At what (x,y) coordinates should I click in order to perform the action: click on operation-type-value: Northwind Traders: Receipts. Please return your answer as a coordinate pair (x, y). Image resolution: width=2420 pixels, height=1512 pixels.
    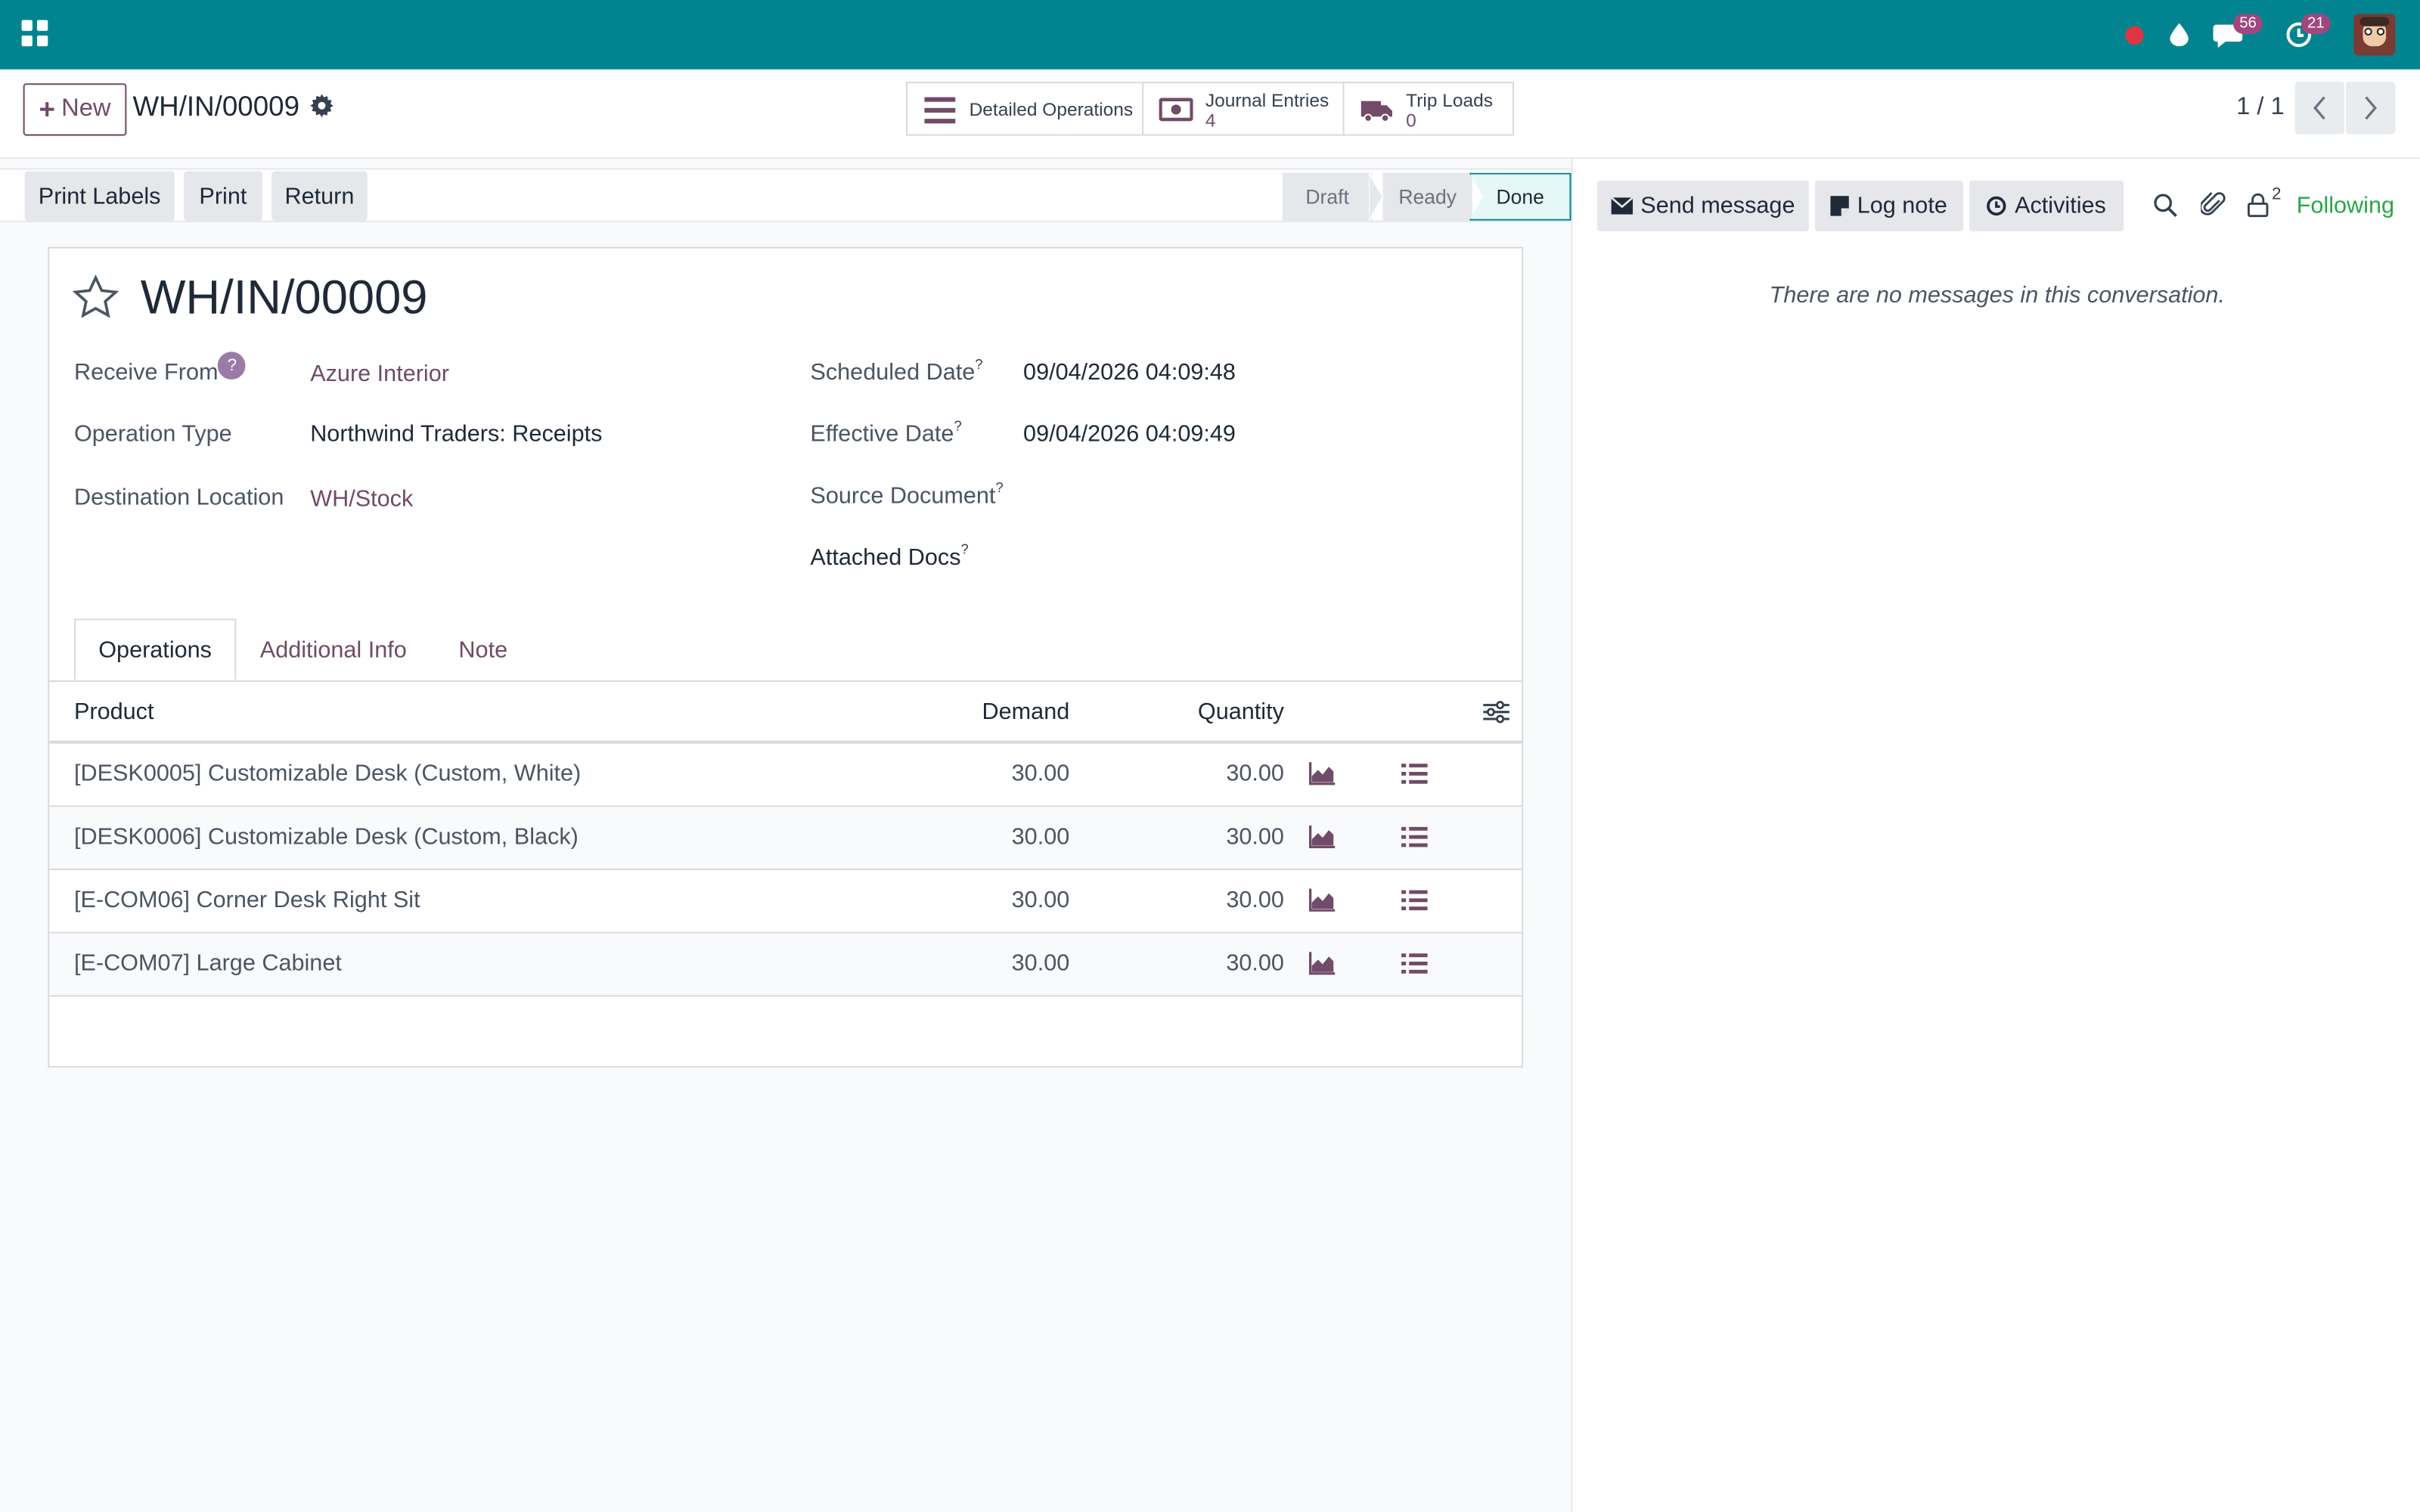
    Looking at the image, I should click on (456, 434).